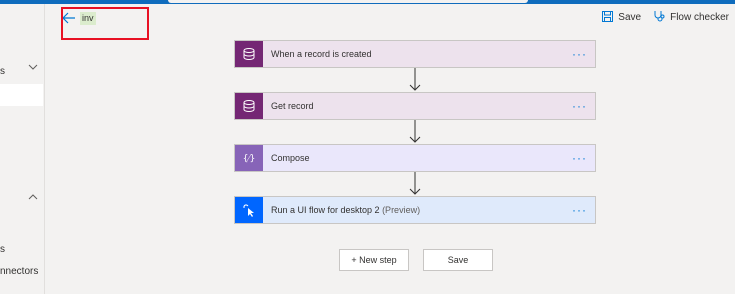  I want to click on chevron-down-icon, so click(33, 68).